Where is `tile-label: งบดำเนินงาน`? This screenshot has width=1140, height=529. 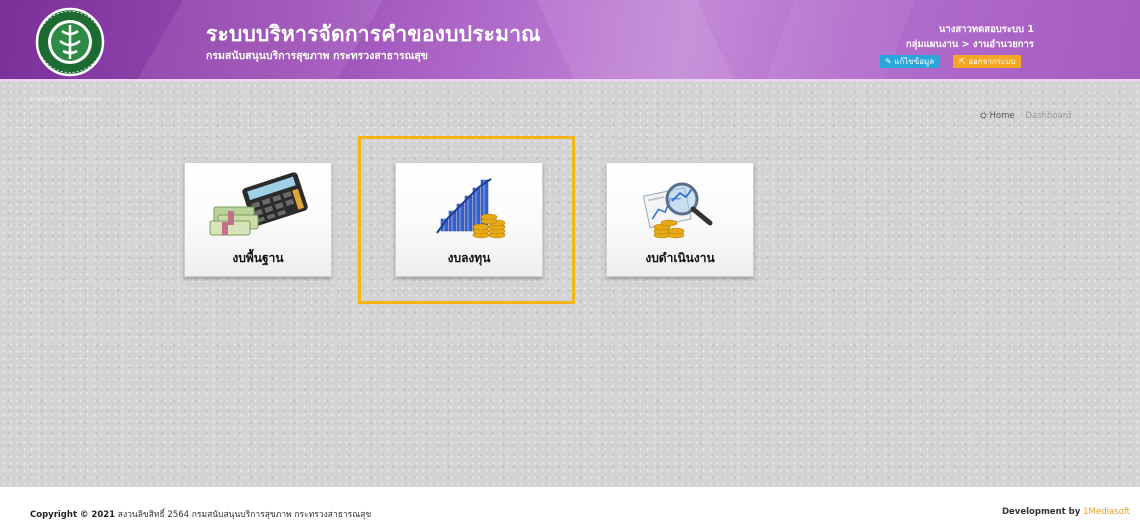
tile-label: งบดำเนินงาน is located at coordinates (680, 258).